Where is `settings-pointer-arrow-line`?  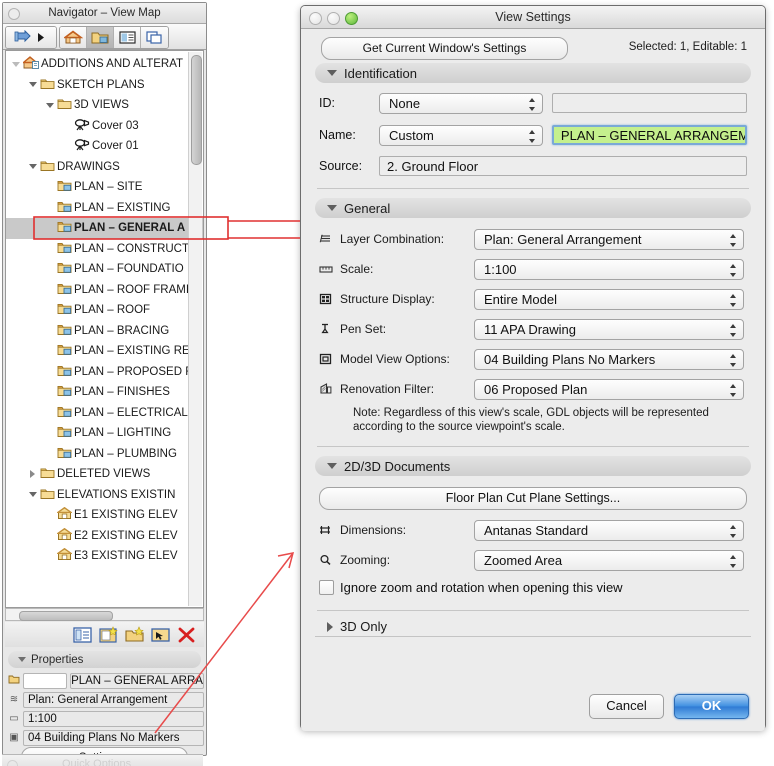
settings-pointer-arrow-line is located at coordinates (224, 643).